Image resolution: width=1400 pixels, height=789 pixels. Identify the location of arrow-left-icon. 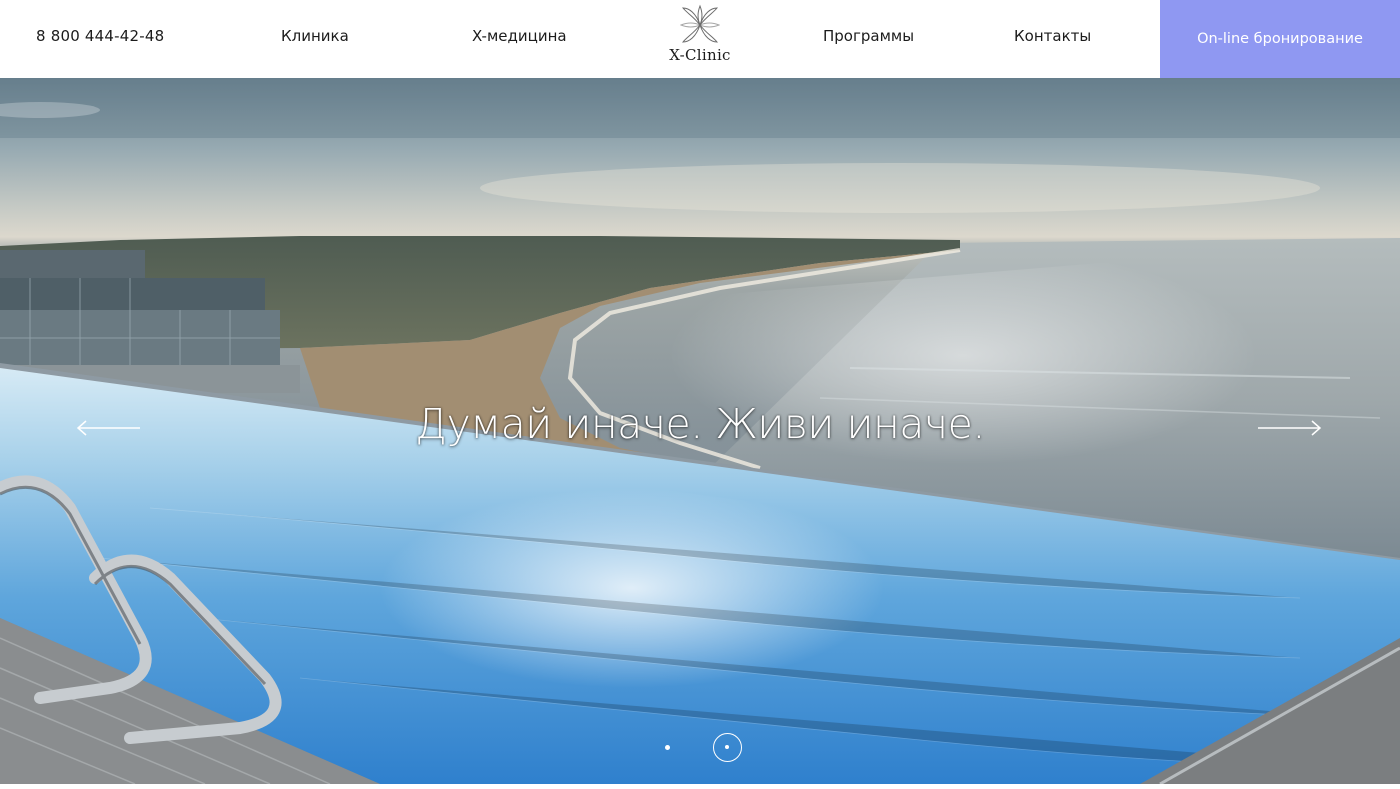
(109, 428).